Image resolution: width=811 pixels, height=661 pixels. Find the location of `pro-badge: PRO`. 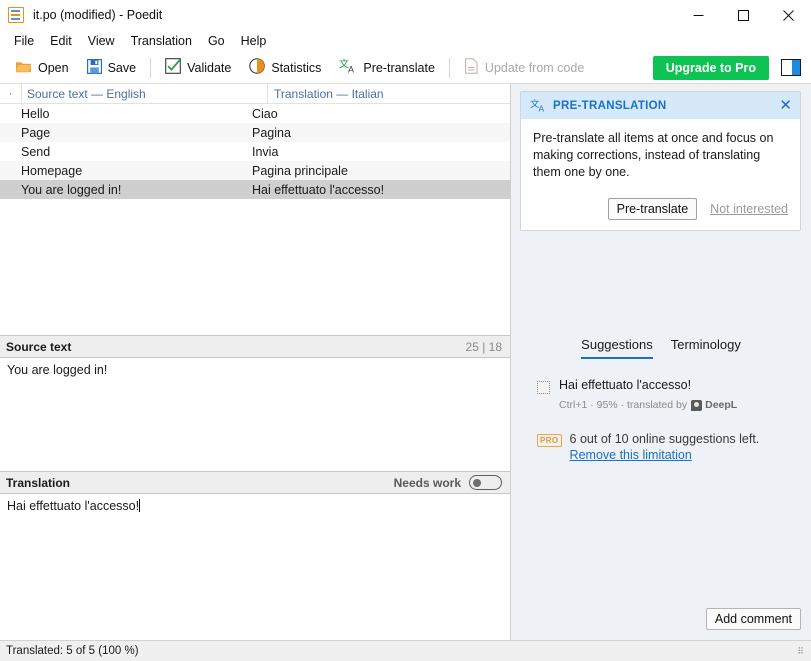

pro-badge: PRO is located at coordinates (549, 440).